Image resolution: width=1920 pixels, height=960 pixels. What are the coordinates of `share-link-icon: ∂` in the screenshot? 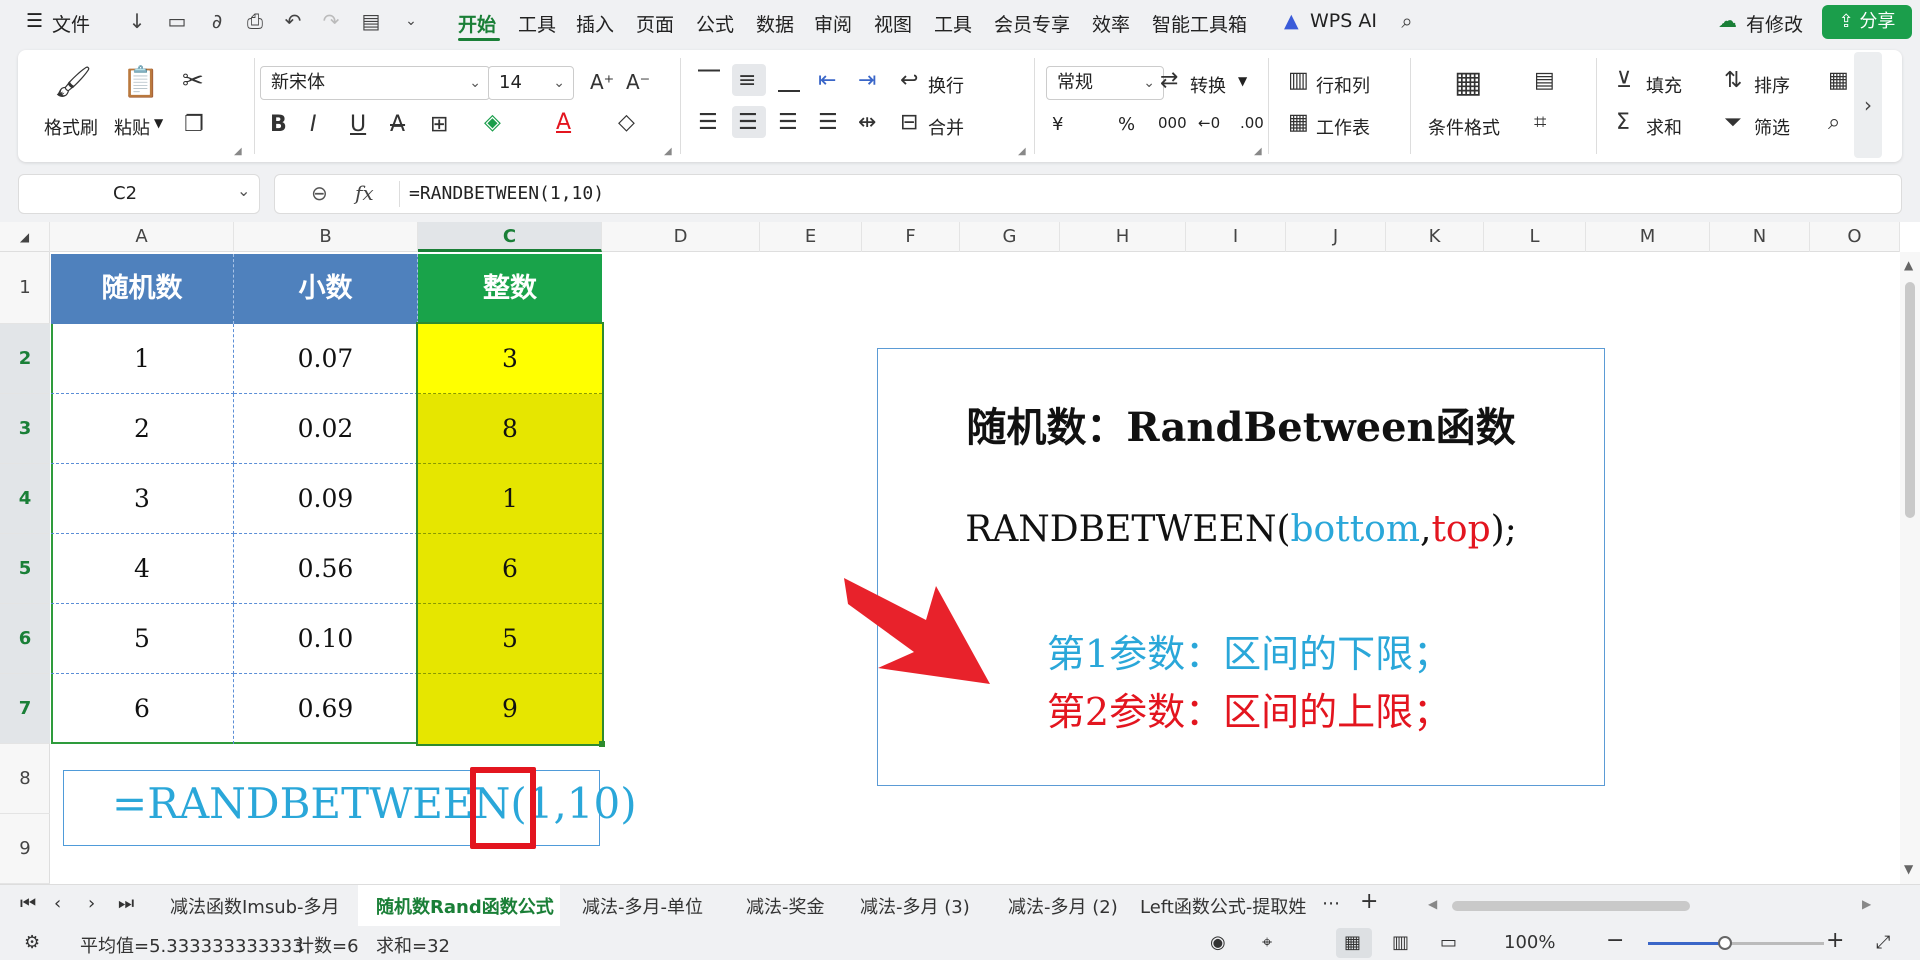 It's located at (217, 21).